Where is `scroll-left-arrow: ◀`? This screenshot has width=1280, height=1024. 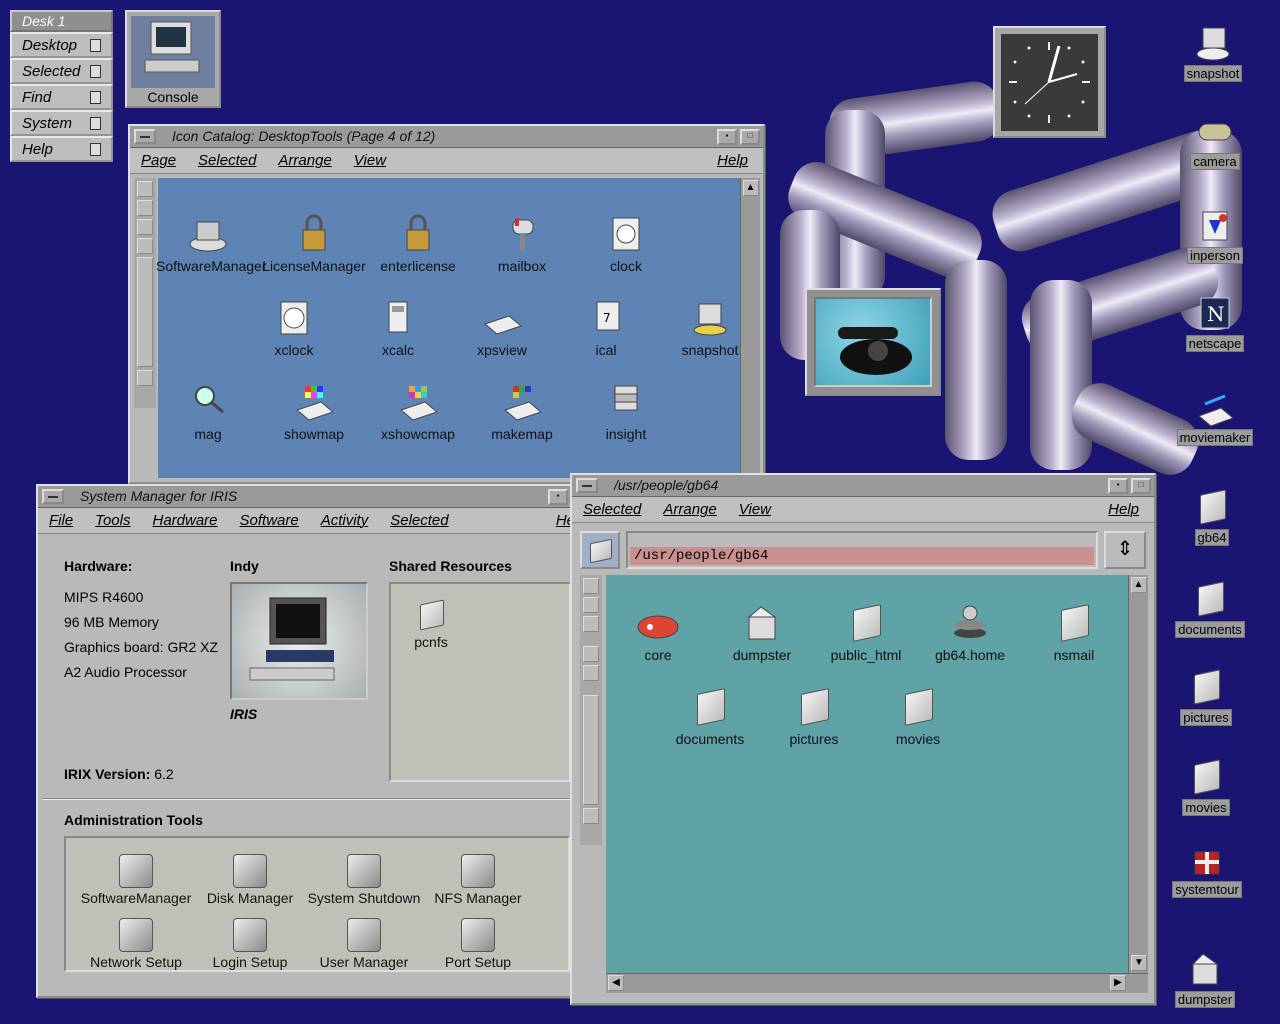
scroll-left-arrow: ◀ is located at coordinates (616, 983).